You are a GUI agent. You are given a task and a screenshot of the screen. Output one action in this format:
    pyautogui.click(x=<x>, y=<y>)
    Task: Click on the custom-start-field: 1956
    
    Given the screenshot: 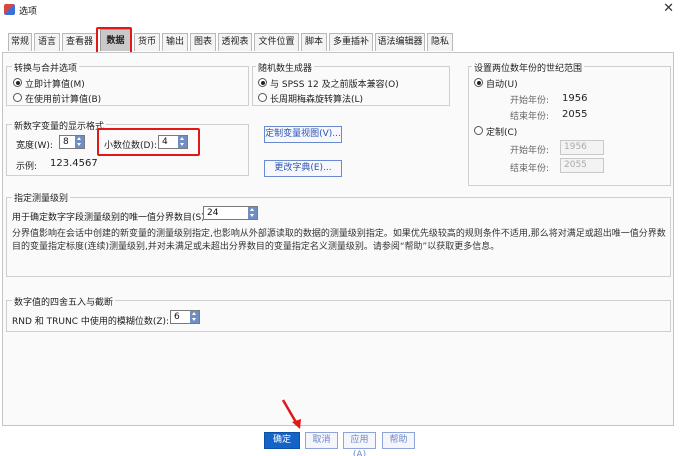 What is the action you would take?
    pyautogui.click(x=582, y=147)
    